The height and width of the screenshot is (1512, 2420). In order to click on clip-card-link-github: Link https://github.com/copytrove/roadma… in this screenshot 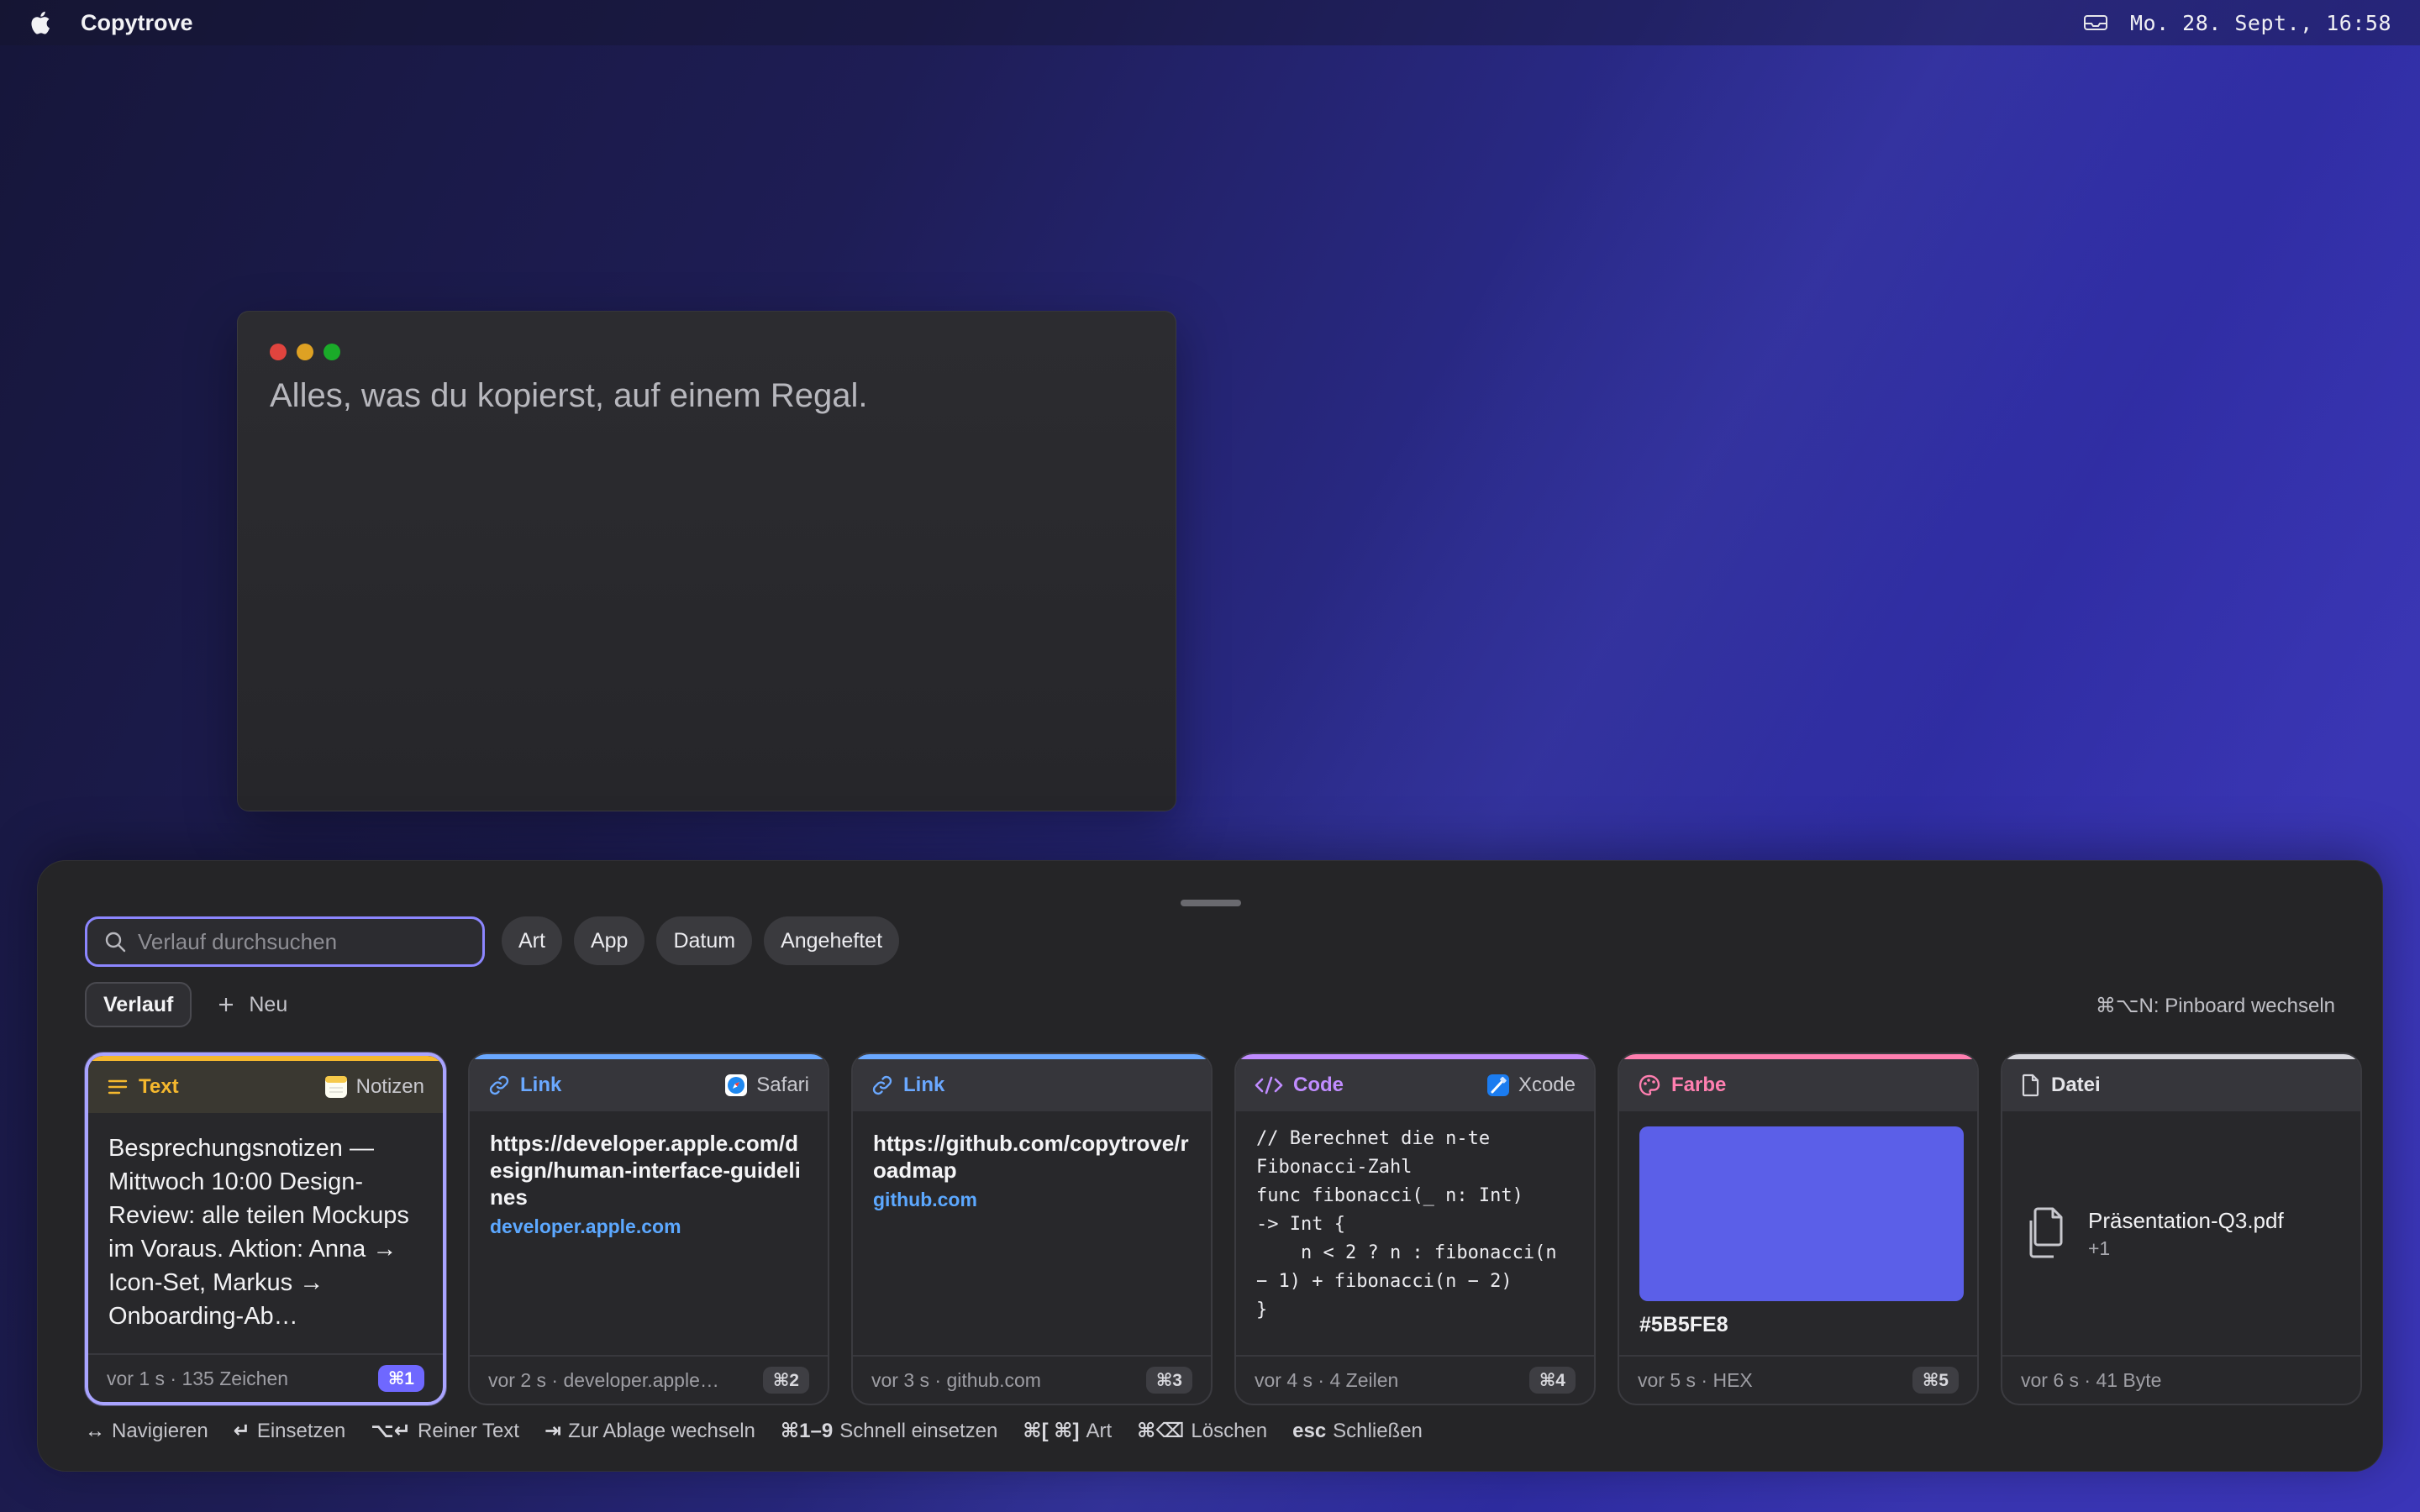, I will do `click(1032, 1229)`.